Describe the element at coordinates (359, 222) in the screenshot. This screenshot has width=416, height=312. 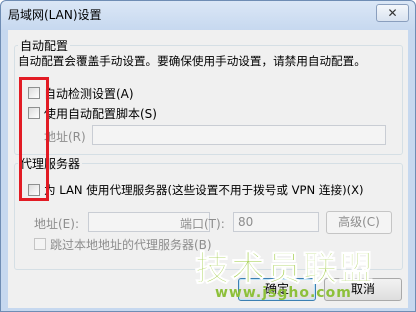
I see `advanced-button: 高级(C)` at that location.